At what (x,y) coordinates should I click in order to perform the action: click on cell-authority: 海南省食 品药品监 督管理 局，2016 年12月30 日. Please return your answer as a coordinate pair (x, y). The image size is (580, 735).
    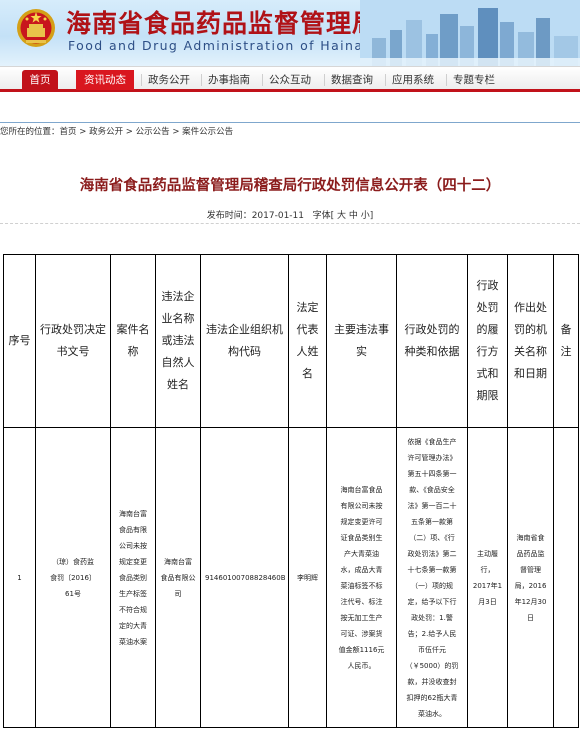
    Looking at the image, I should click on (530, 577).